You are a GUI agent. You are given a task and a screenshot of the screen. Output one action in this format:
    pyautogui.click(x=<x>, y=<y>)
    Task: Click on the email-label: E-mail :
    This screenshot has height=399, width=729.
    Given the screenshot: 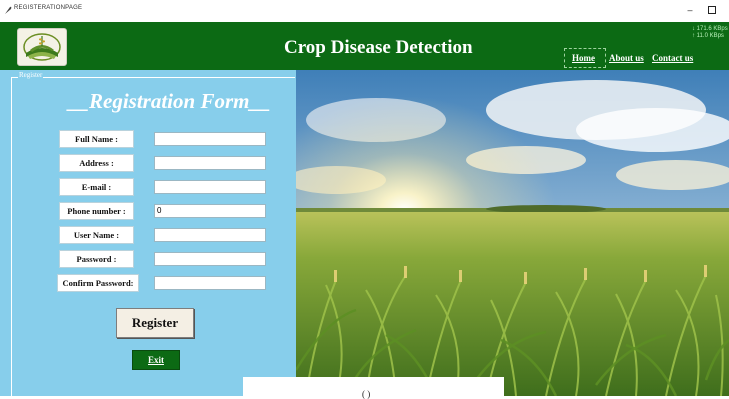 What is the action you would take?
    pyautogui.click(x=96, y=187)
    